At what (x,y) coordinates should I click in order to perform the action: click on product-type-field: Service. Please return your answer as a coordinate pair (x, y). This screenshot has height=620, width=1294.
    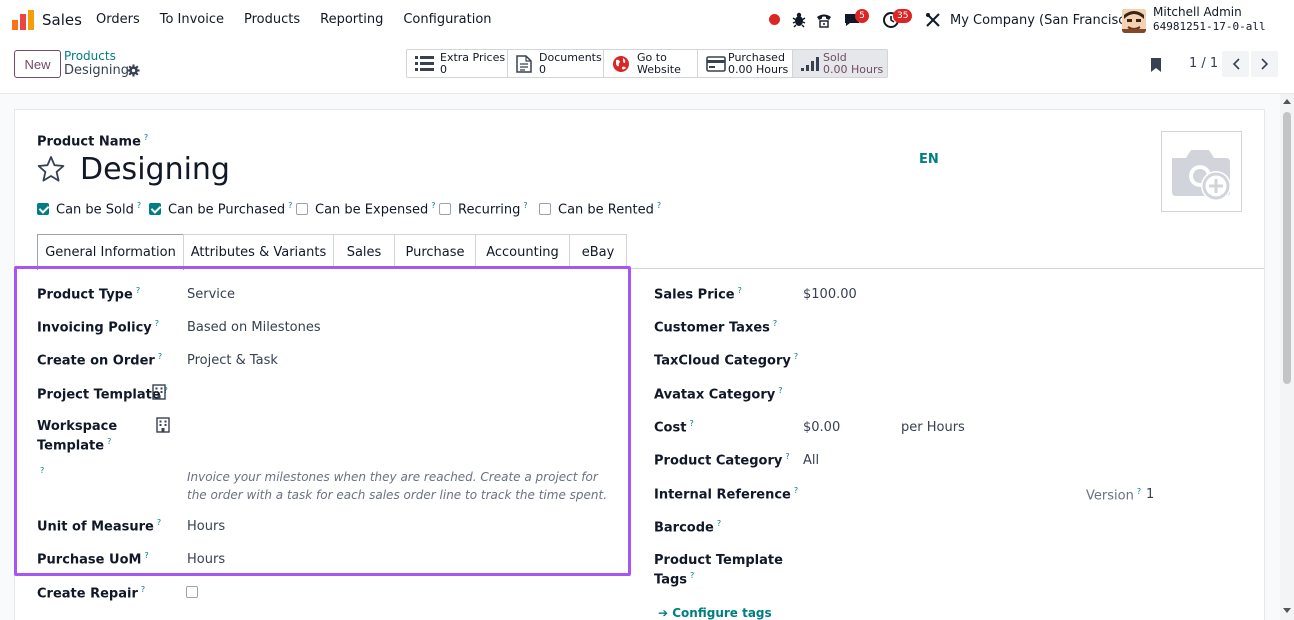
    Looking at the image, I should click on (211, 294).